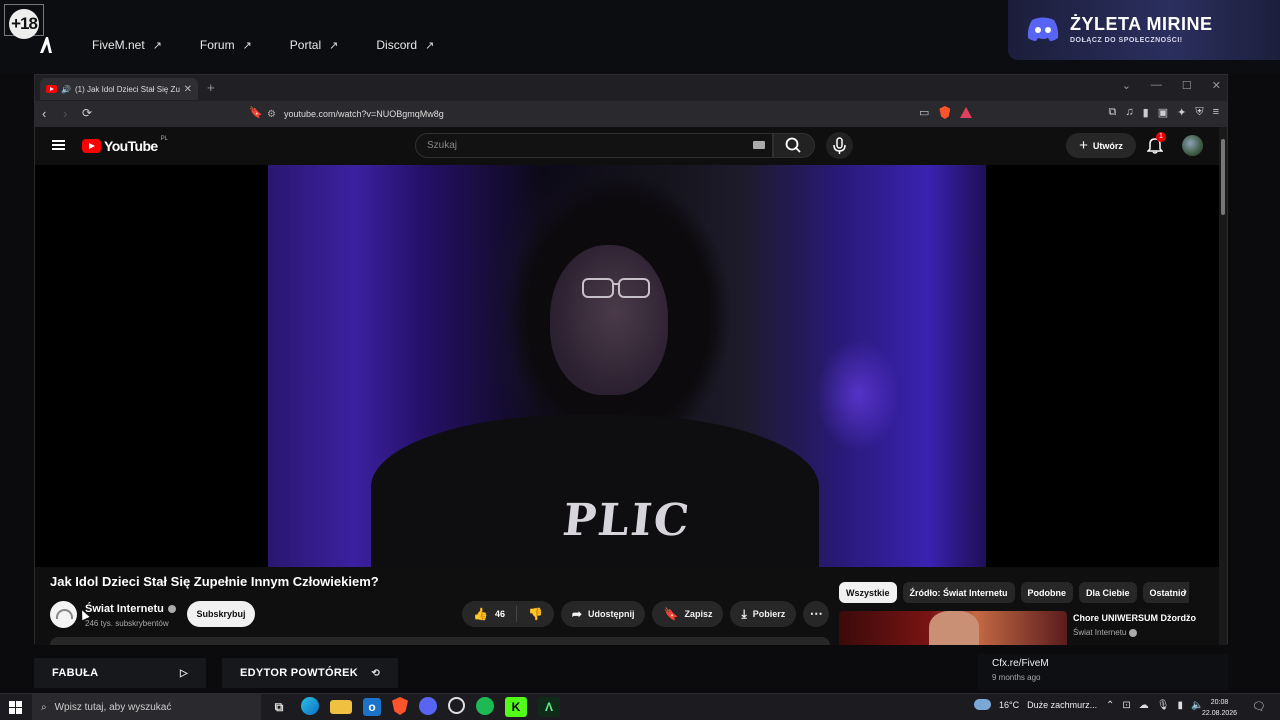 Image resolution: width=1280 pixels, height=720 pixels. Describe the element at coordinates (256, 112) in the screenshot. I see `bookmark-icon: 🔖` at that location.